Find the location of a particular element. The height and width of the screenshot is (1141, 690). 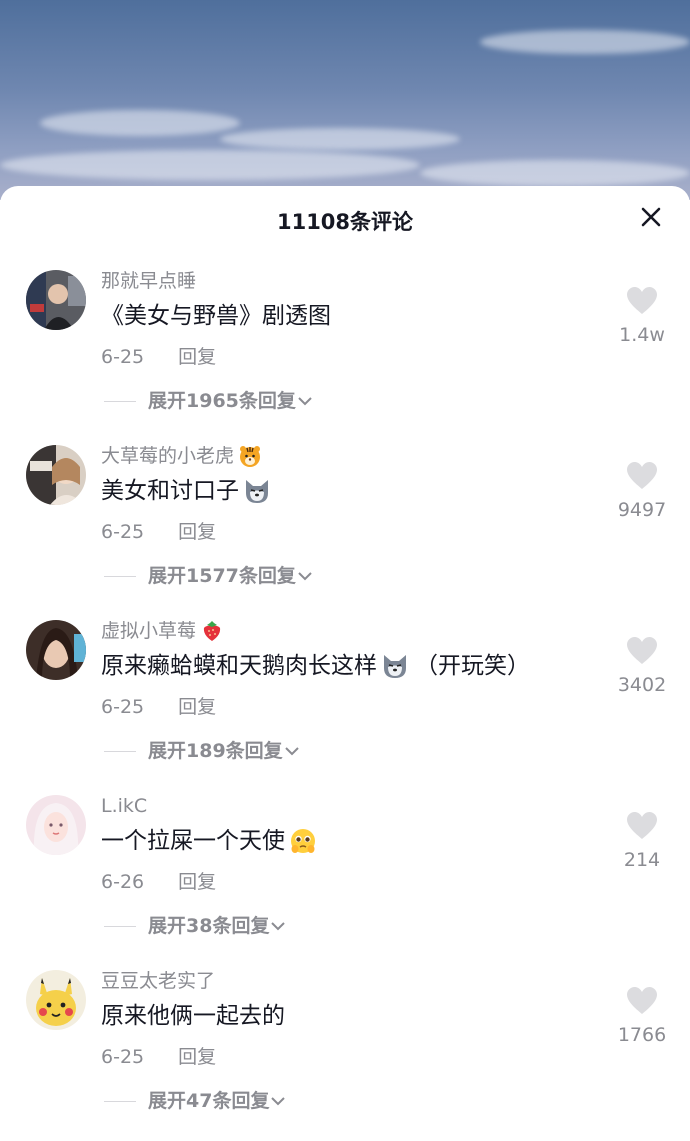

expand-replies-button: 展开47条回复 is located at coordinates (352, 1101).